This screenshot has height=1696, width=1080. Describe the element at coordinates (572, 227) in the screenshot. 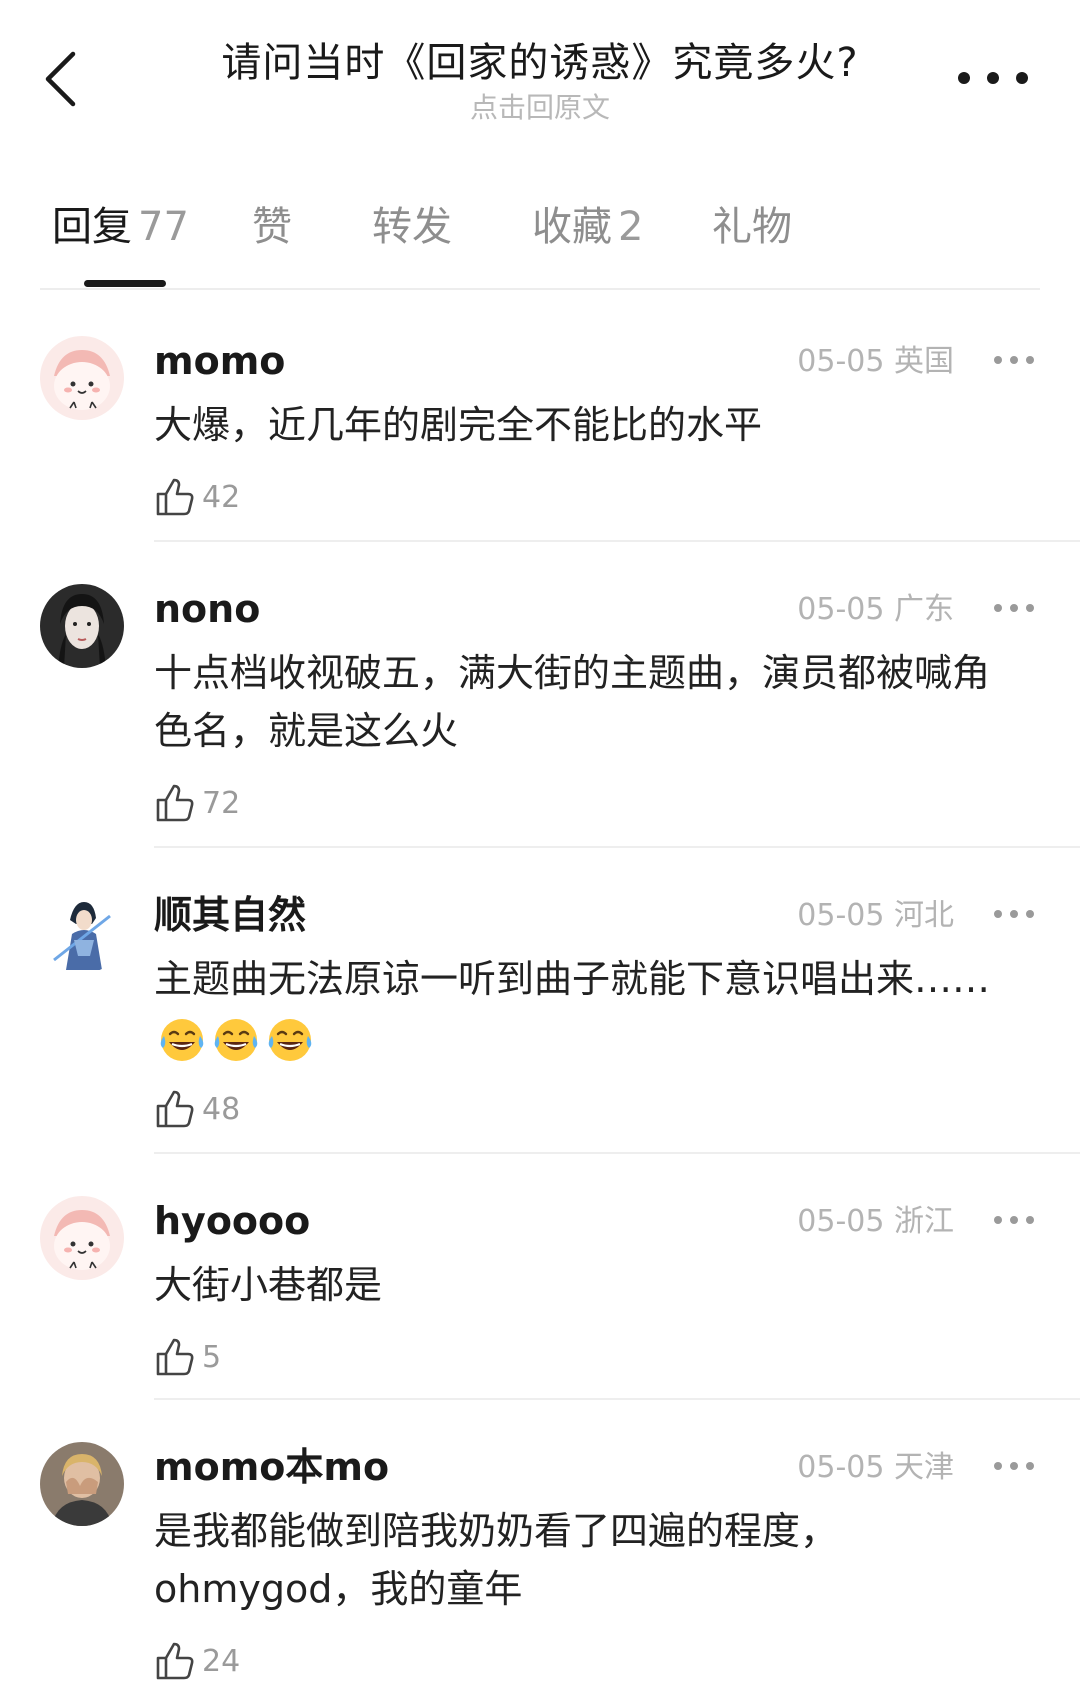

I see `tab-label: 收藏` at that location.